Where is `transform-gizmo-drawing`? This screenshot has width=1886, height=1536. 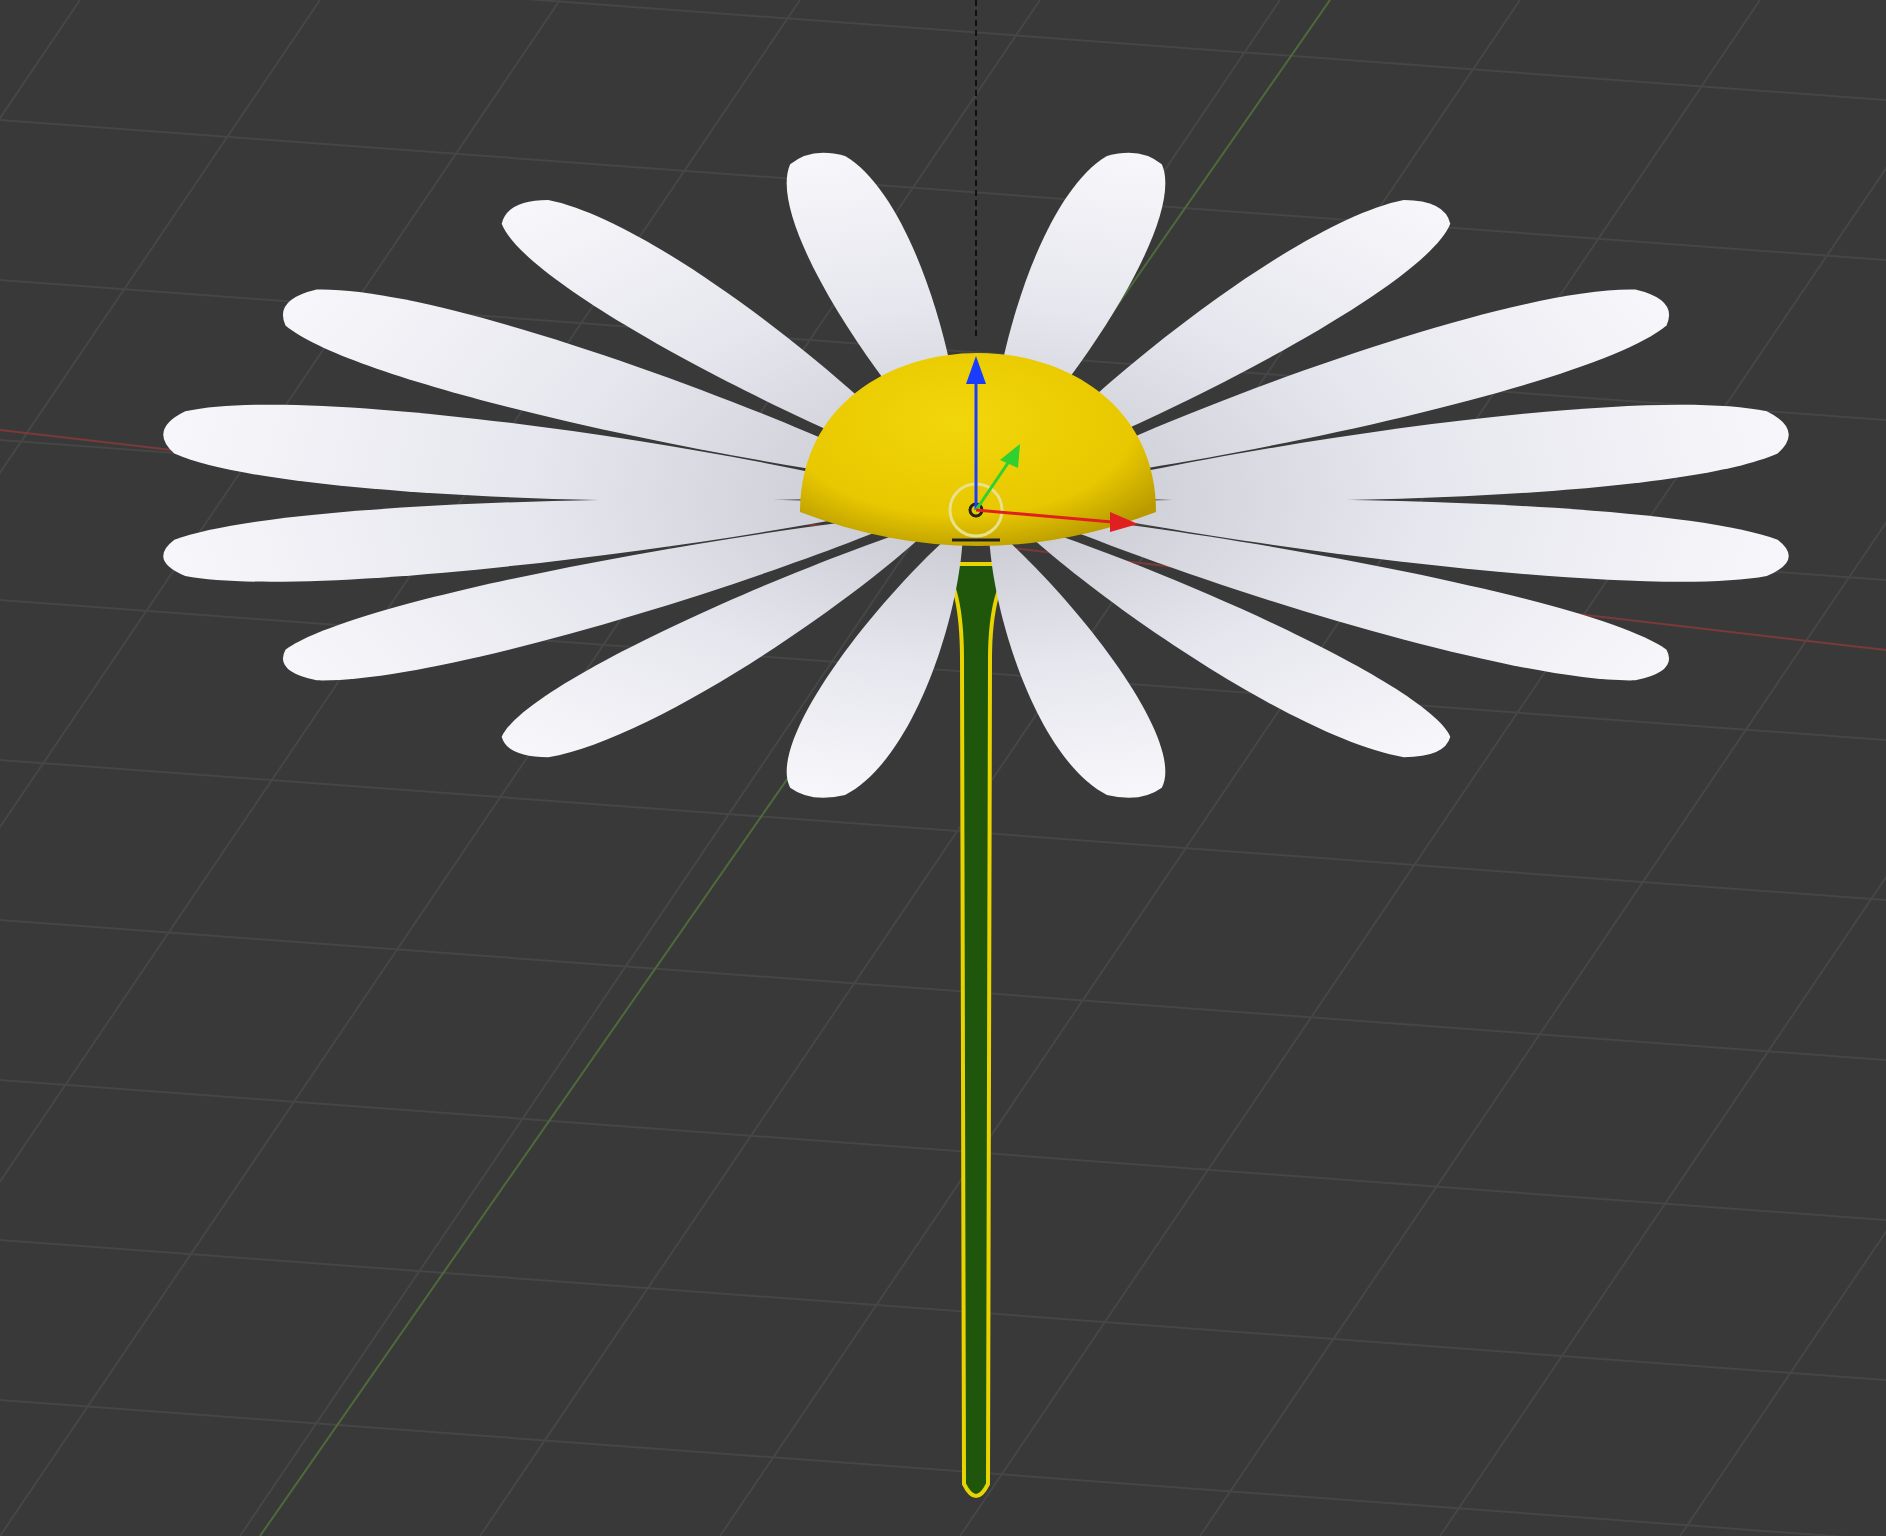 transform-gizmo-drawing is located at coordinates (1043, 449).